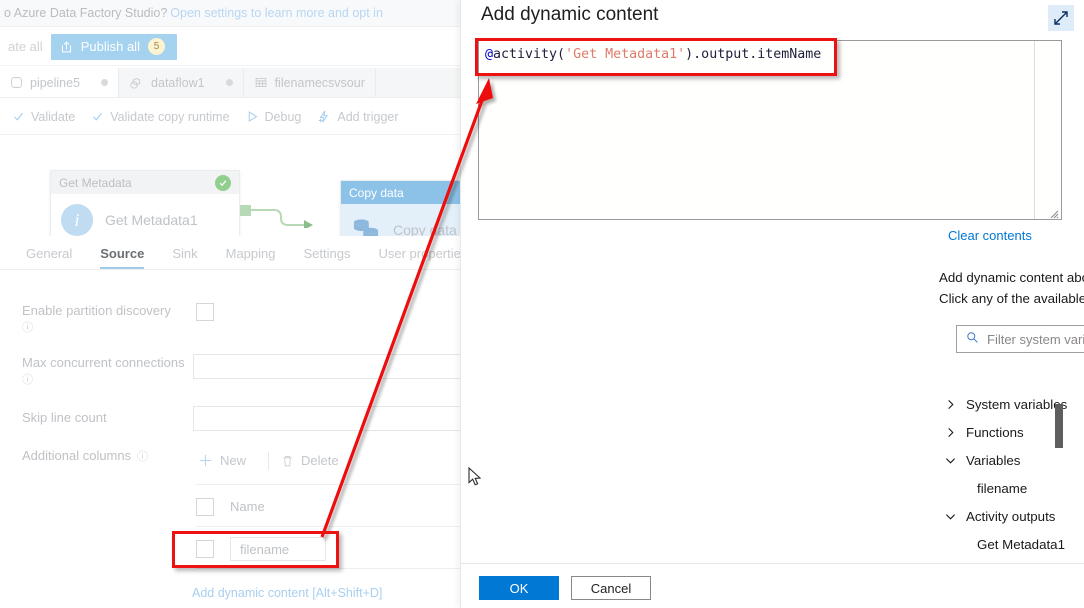  Describe the element at coordinates (53, 116) in the screenshot. I see `validate-label: Validate` at that location.